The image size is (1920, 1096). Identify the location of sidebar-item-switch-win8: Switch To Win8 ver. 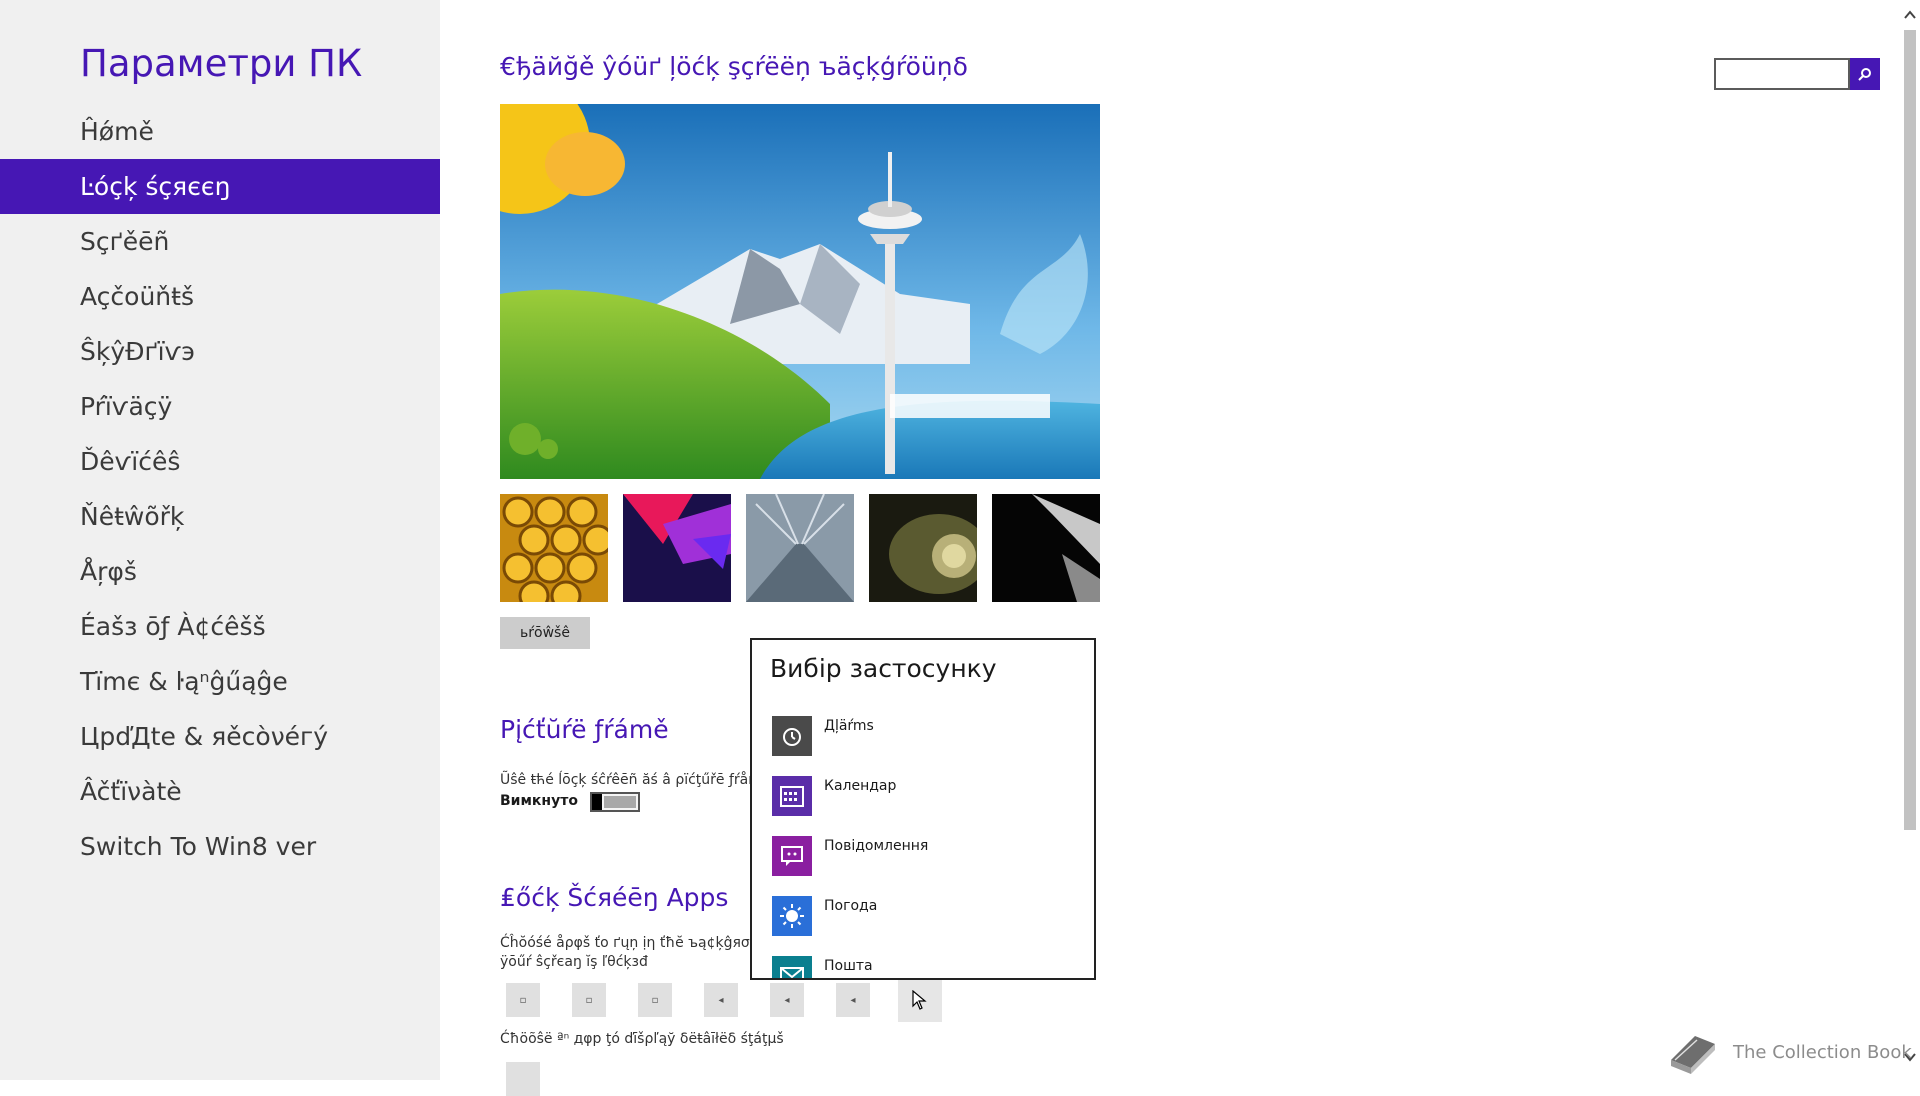
(220, 846).